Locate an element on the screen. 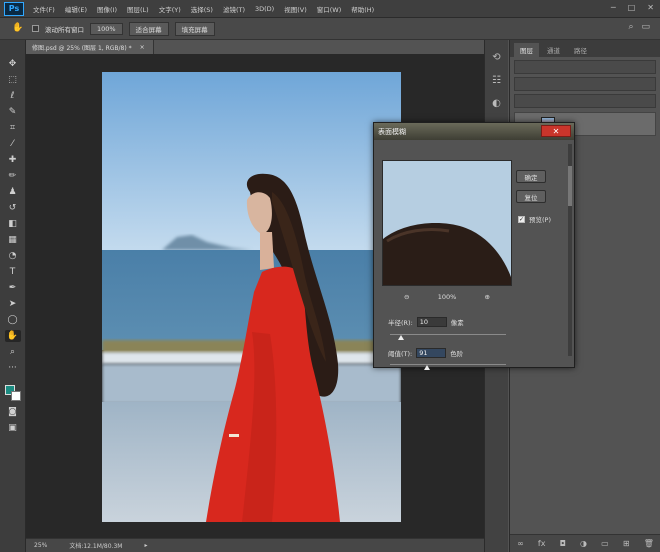 This screenshot has height=552, width=660. panel-tabs: 图层 通道 路径 is located at coordinates (585, 48).